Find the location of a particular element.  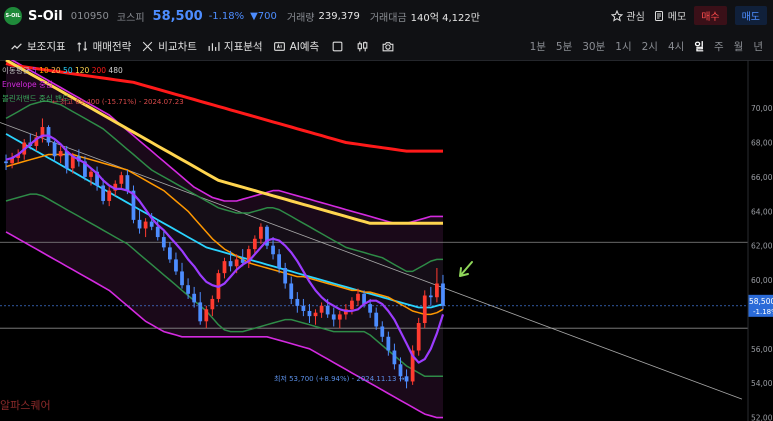

period-9: 년 is located at coordinates (758, 46).